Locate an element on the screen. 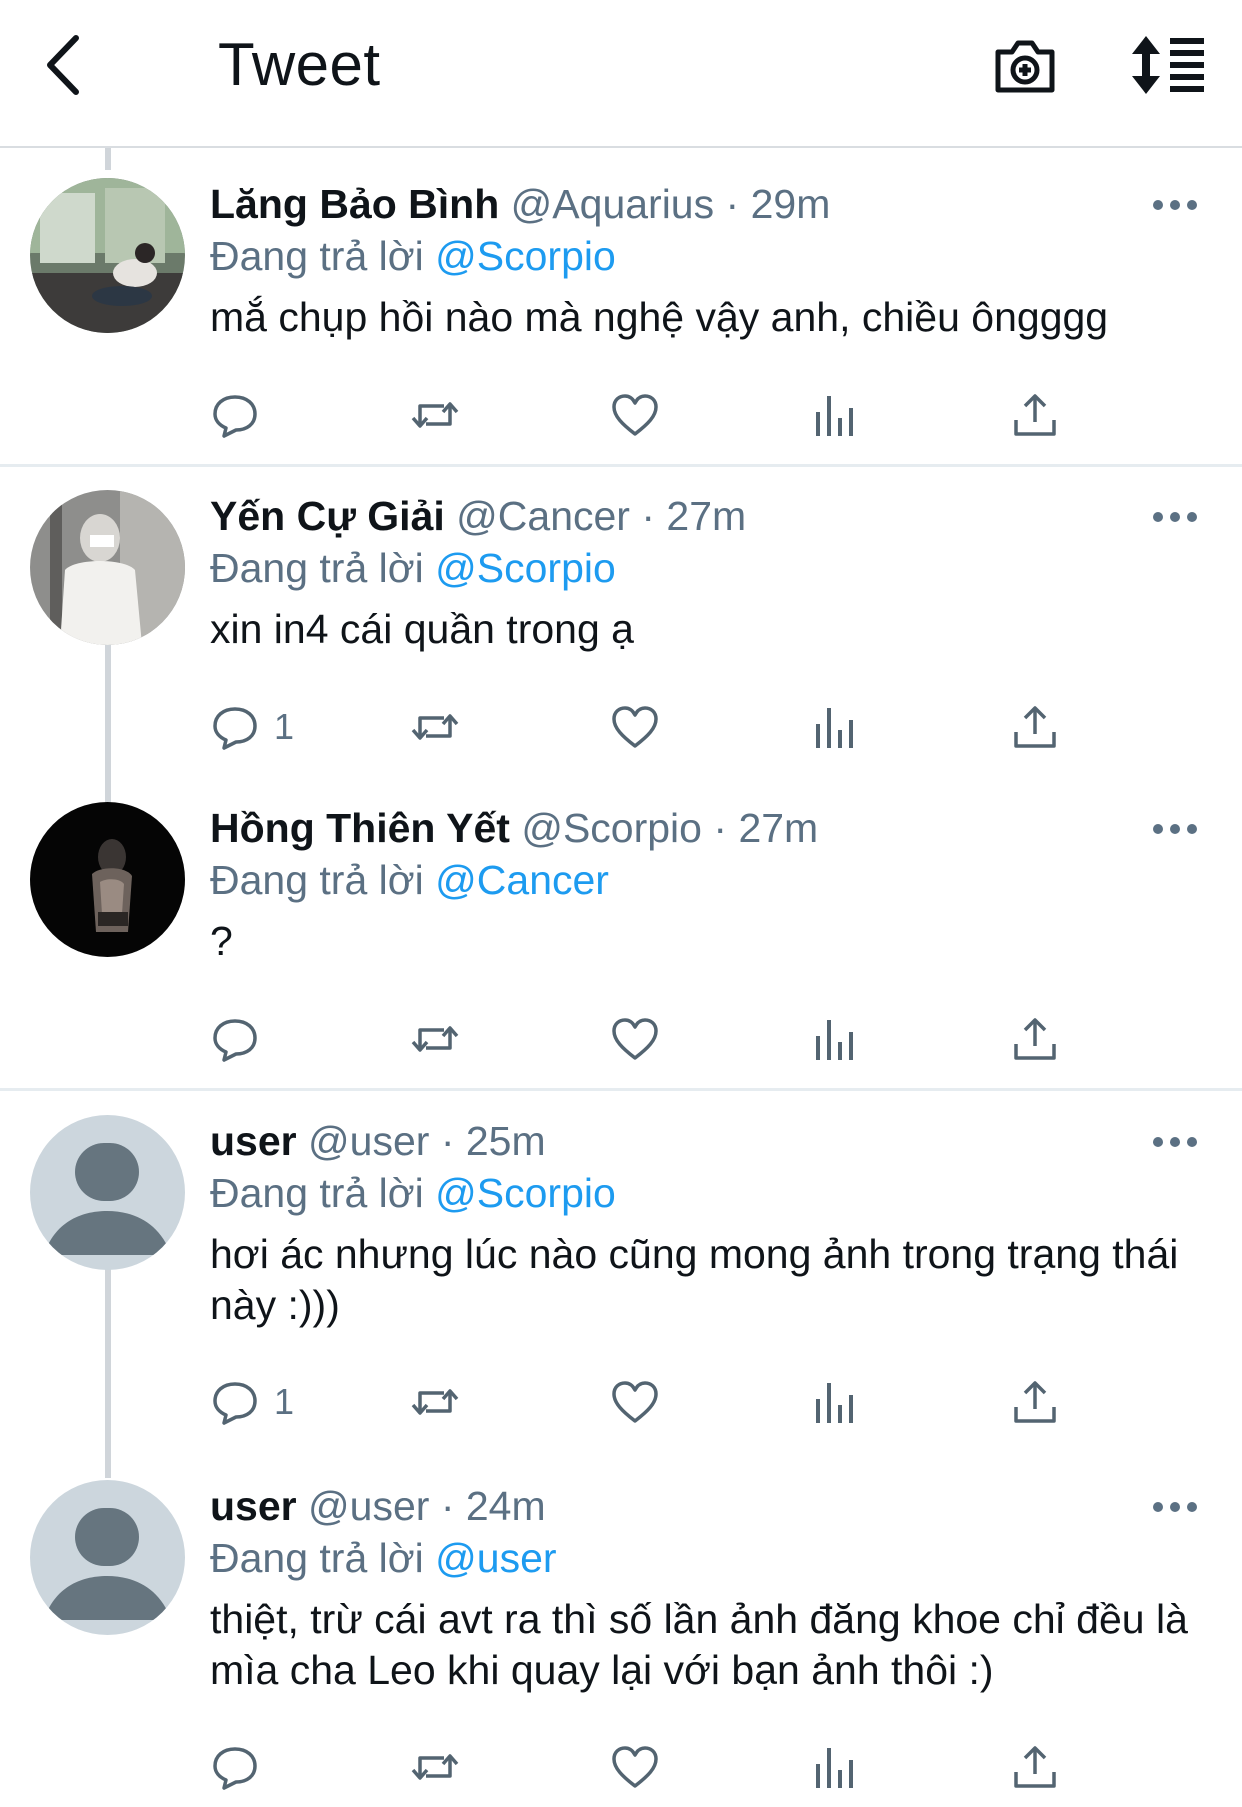 The height and width of the screenshot is (1807, 1242). back-button is located at coordinates (65, 65).